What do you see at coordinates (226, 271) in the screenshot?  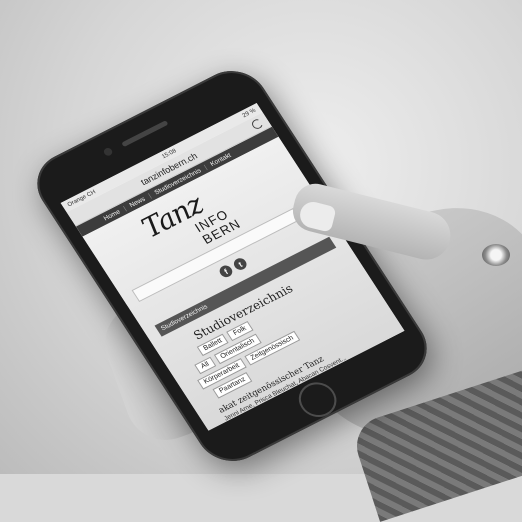 I see `facebook-icon: f` at bounding box center [226, 271].